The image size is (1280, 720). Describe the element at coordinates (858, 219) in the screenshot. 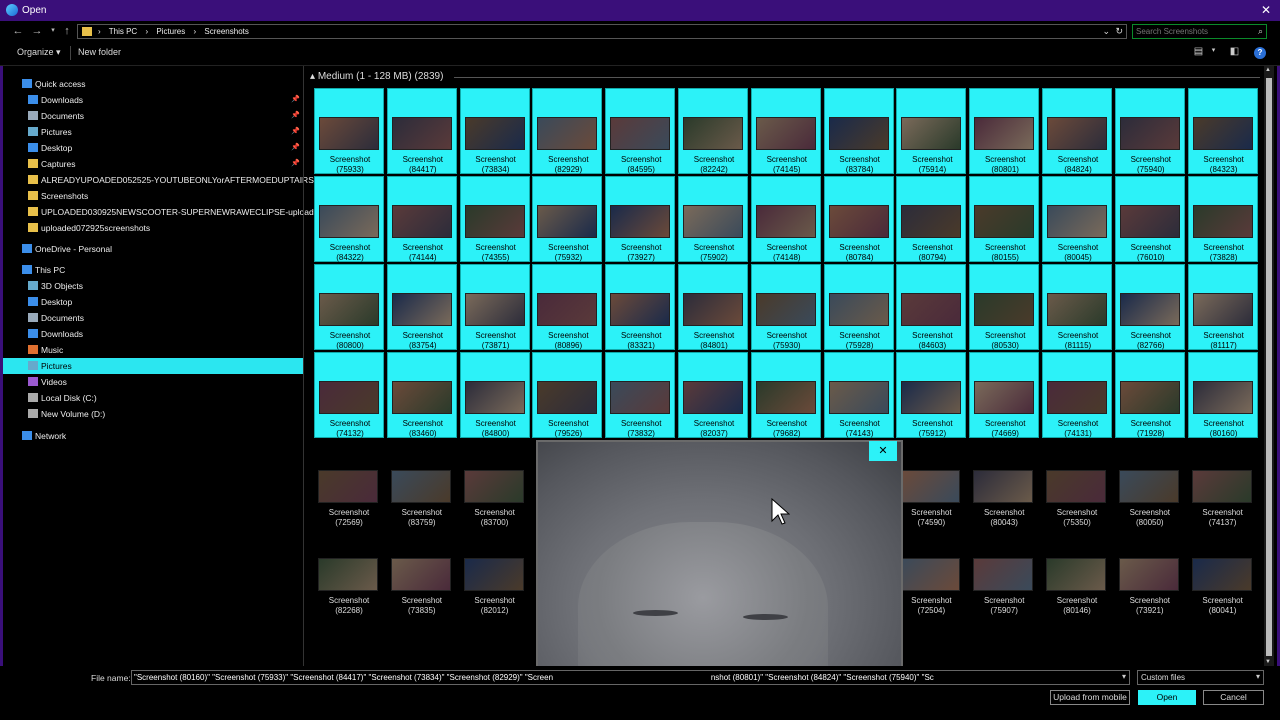

I see `file-tile: Screenshot (80784)` at that location.